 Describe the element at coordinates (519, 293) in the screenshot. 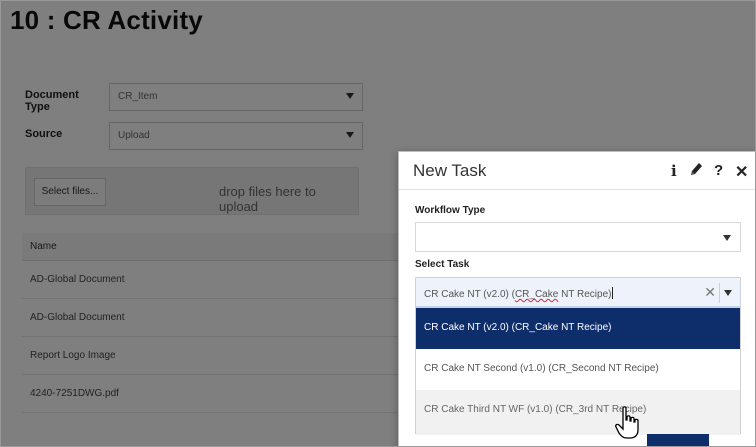

I see `select-task-value: CR Cake NT (v2.0) (CR_Cake NT Recipe)` at that location.